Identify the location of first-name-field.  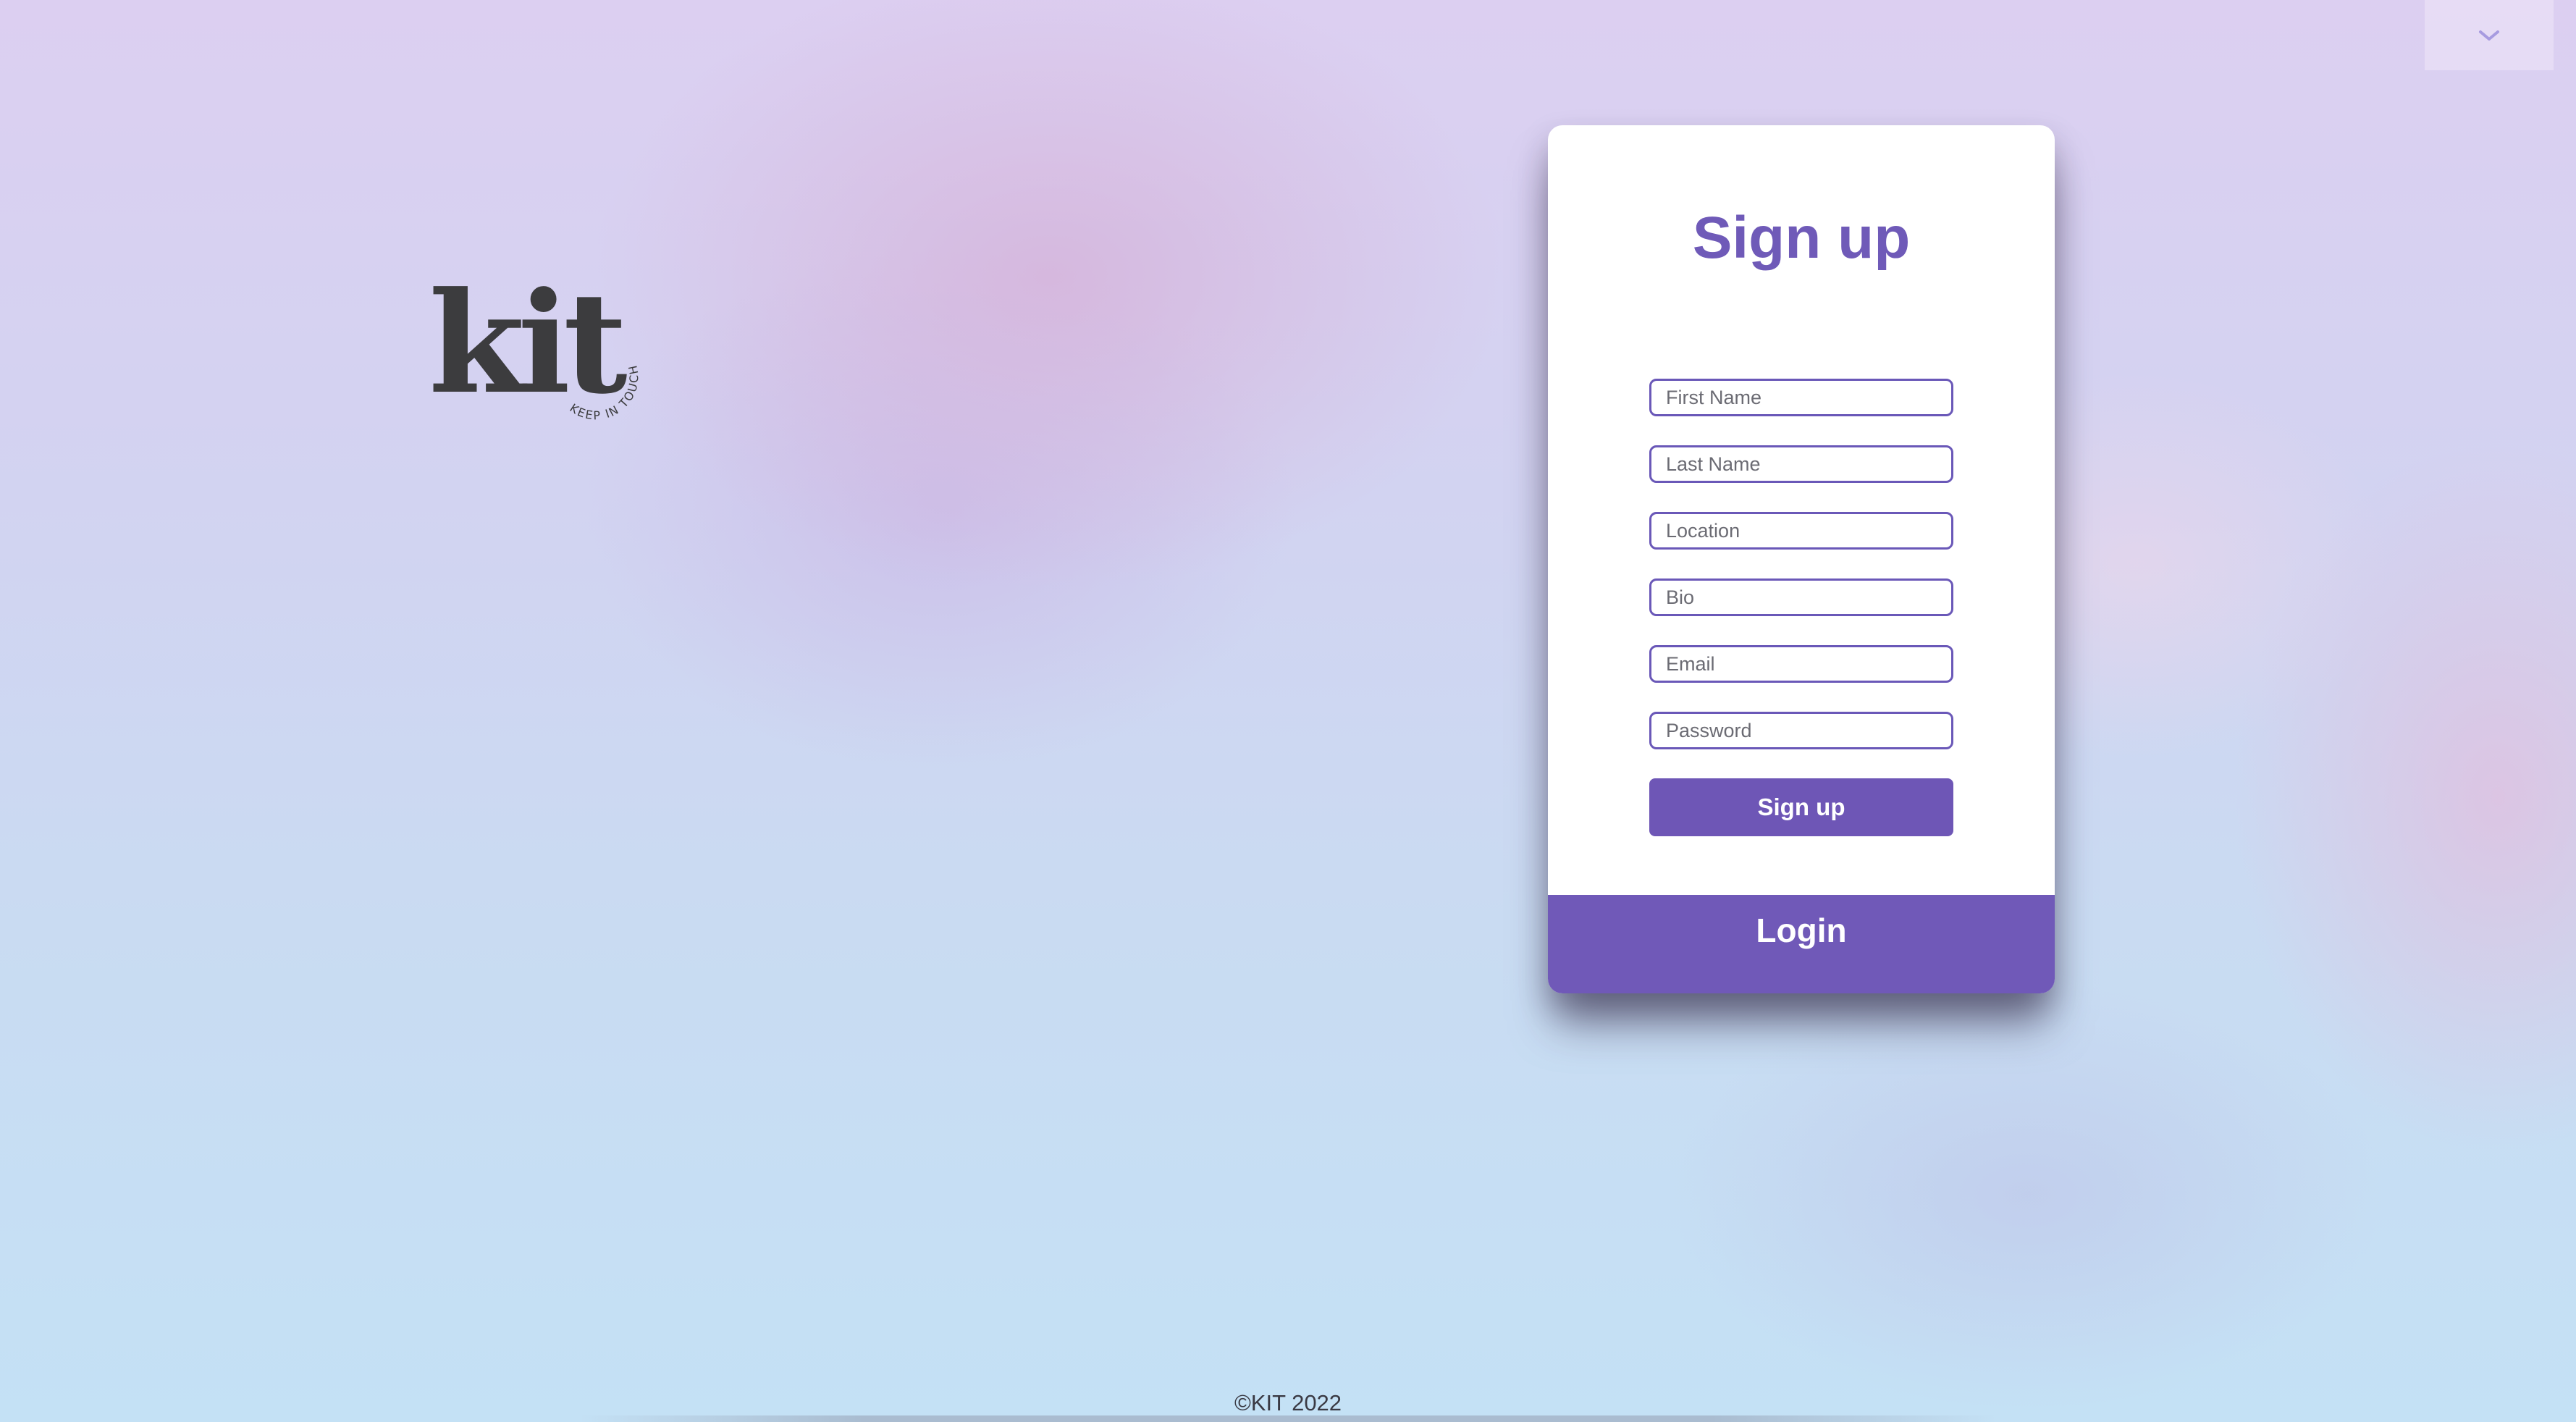
(1801, 397).